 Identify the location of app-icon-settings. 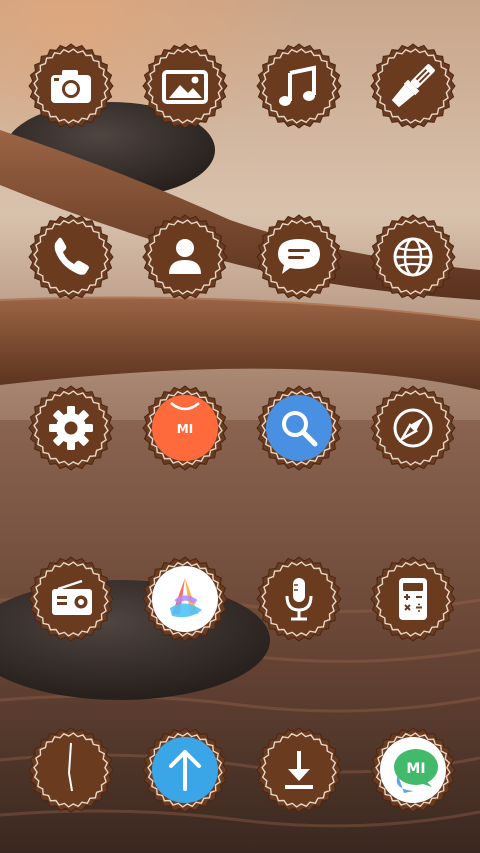
(71, 428).